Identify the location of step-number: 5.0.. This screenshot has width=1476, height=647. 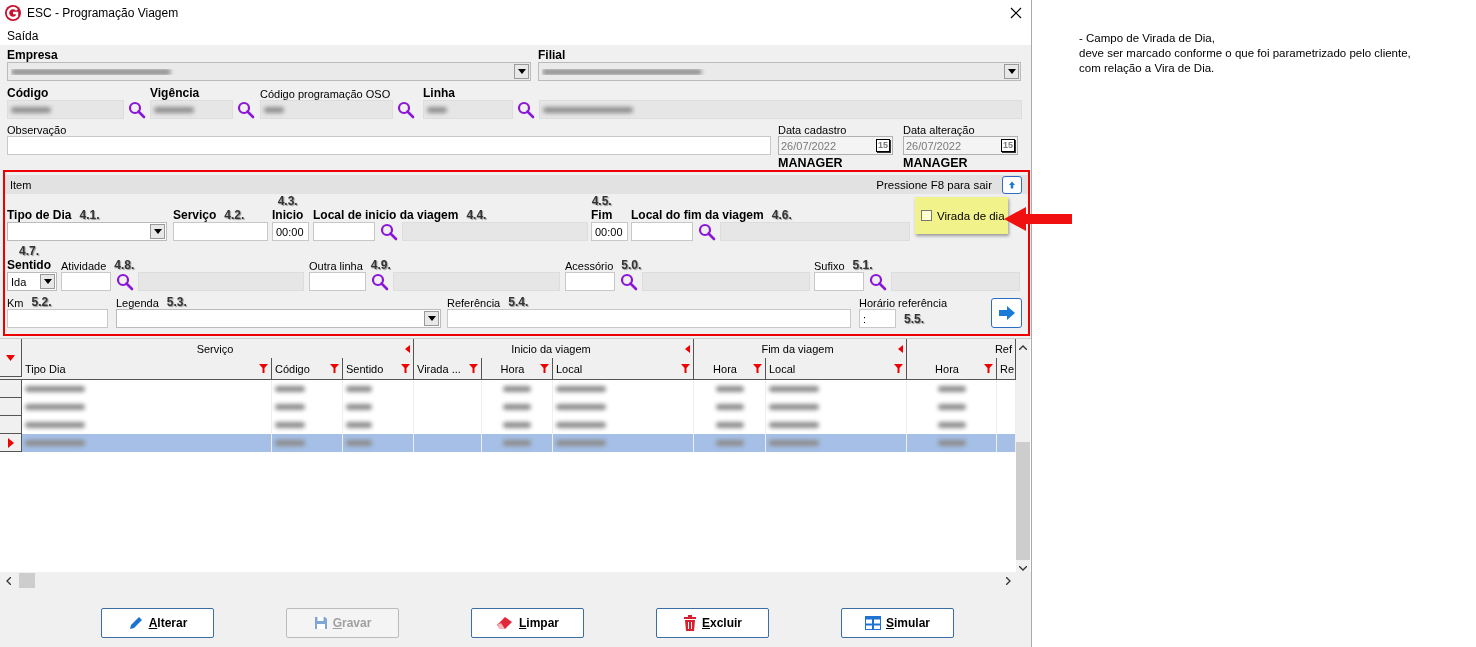
(631, 265).